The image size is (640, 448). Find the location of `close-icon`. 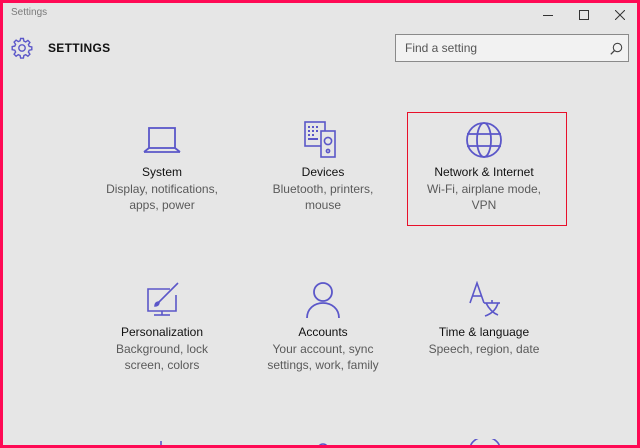

close-icon is located at coordinates (620, 15).